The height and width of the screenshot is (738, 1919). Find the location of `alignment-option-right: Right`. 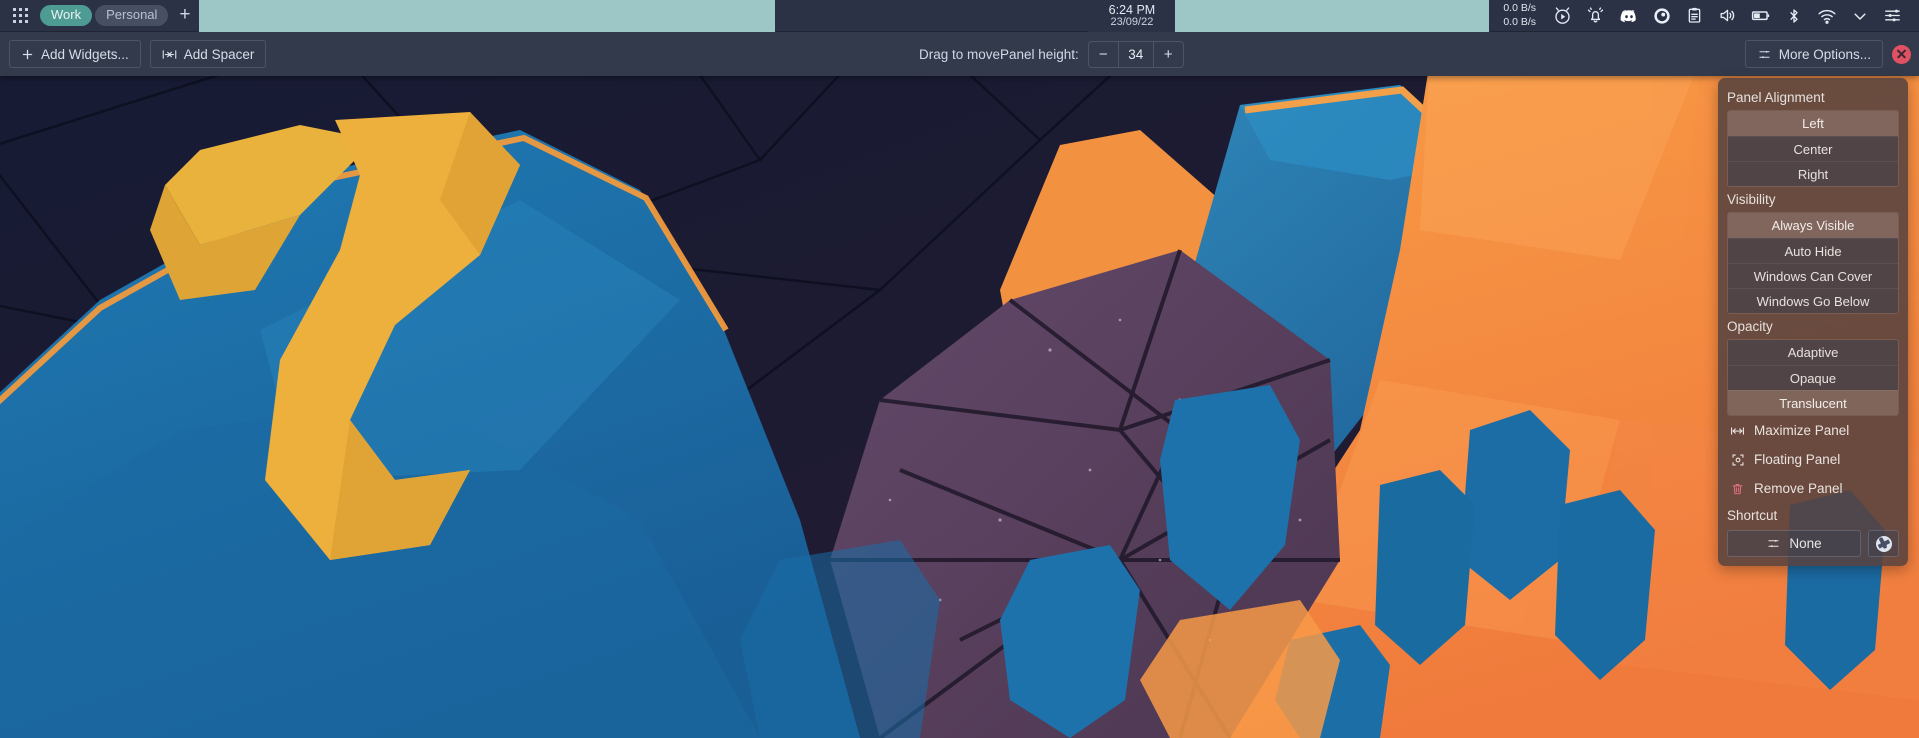

alignment-option-right: Right is located at coordinates (1813, 173).